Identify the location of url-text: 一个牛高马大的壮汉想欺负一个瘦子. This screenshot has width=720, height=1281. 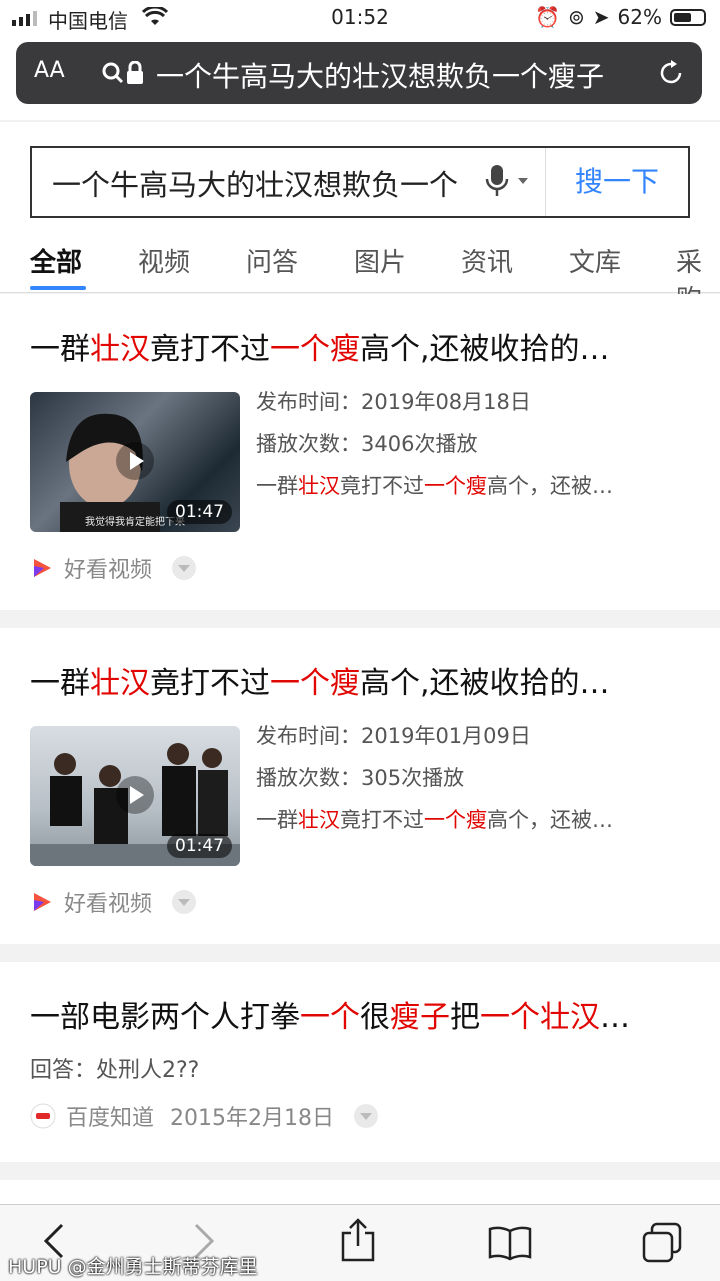
(406, 75).